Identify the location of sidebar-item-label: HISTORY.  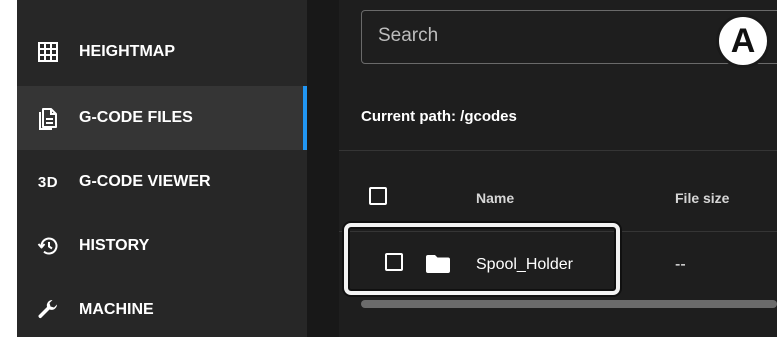
(114, 245).